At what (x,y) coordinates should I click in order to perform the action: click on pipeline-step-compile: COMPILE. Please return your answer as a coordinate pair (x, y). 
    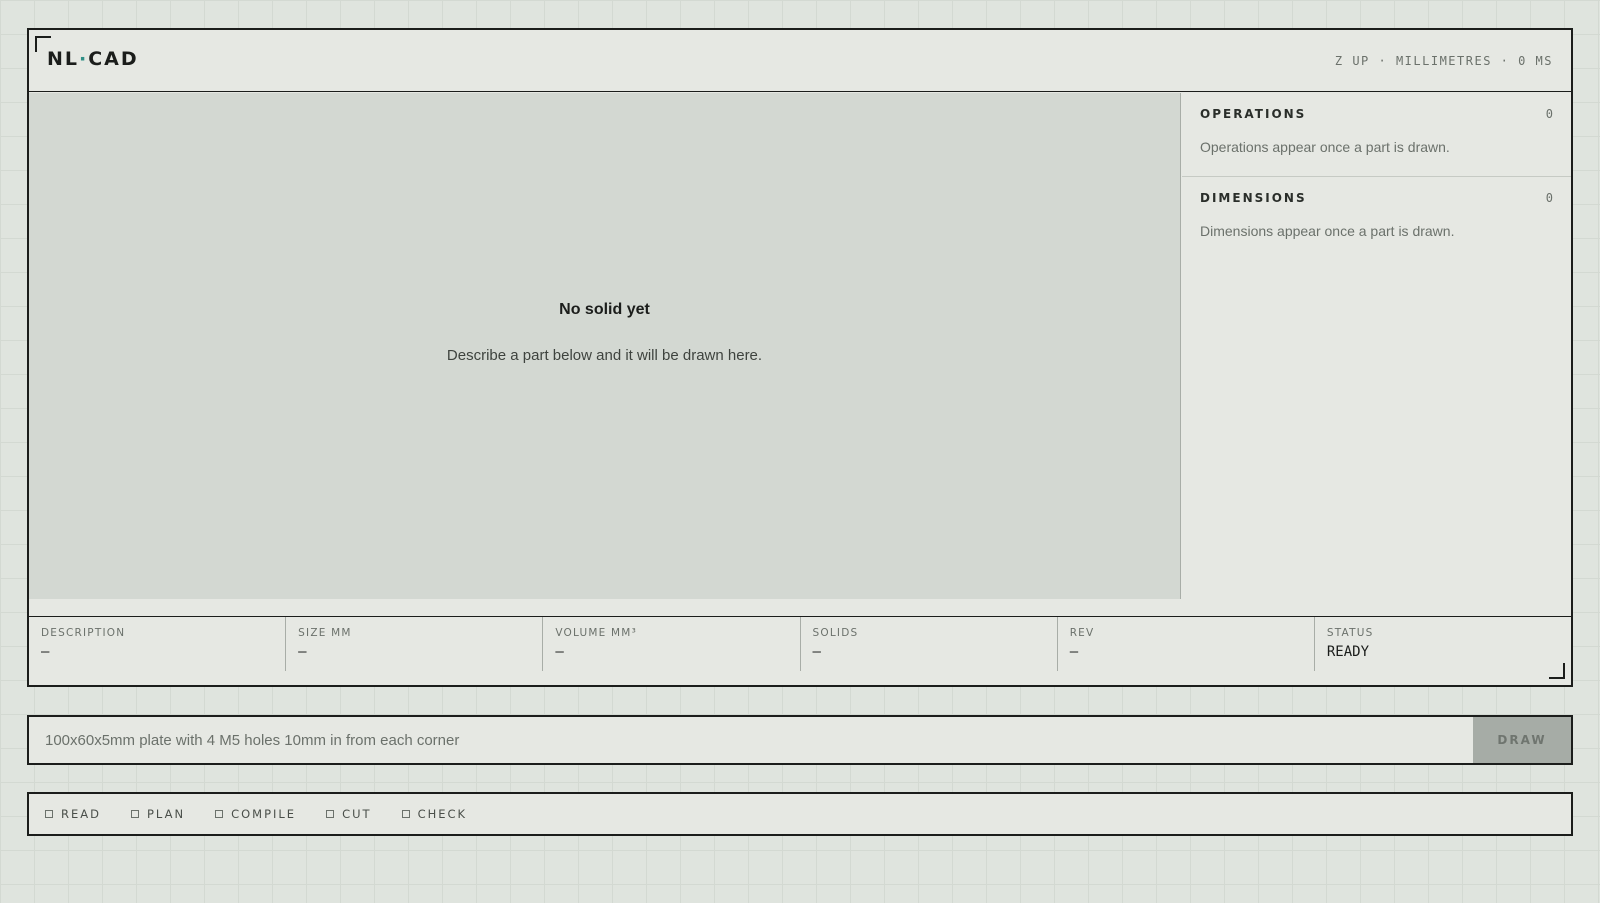
    Looking at the image, I should click on (255, 814).